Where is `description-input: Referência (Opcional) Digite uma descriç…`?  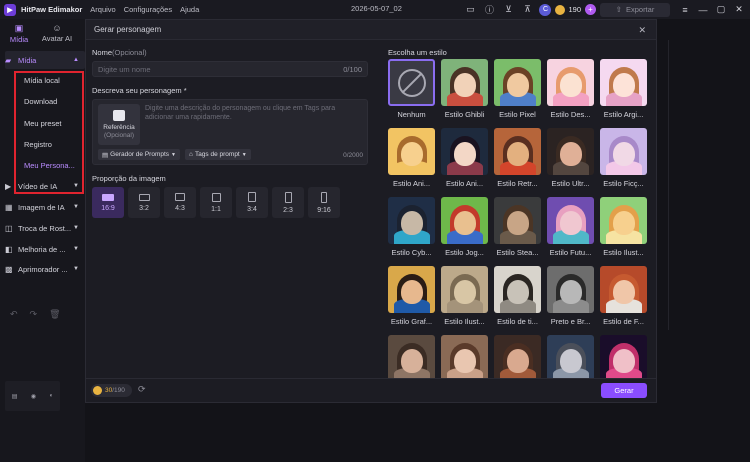
description-input: Referência (Opcional) Digite uma descriç… is located at coordinates (230, 132).